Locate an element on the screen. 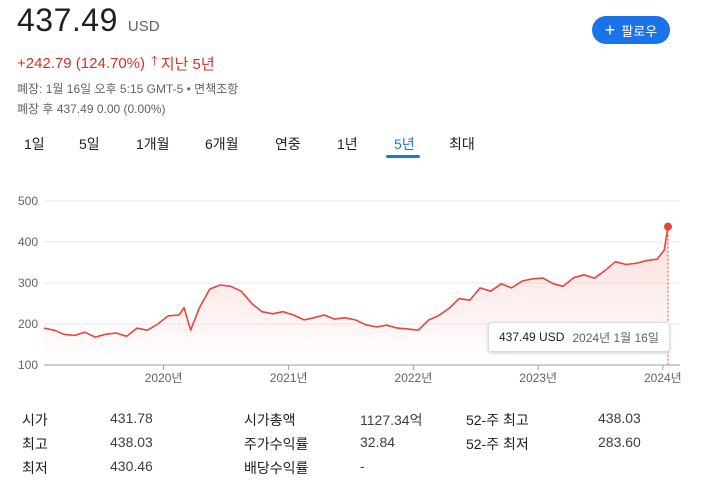 The image size is (722, 488). y-tick-label: 300 is located at coordinates (28, 283).